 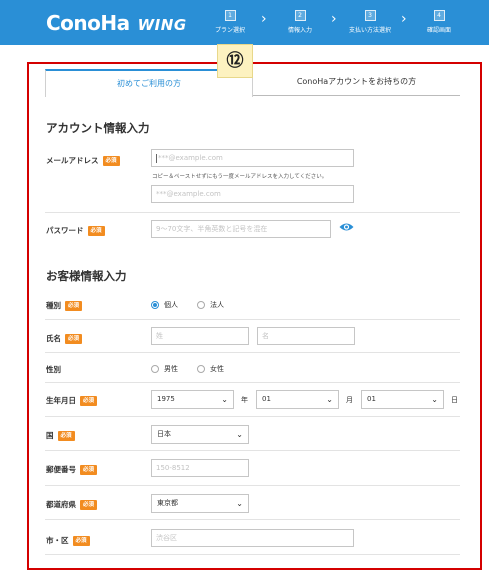 I want to click on logo-main-text: ConoHa, so click(x=88, y=23).